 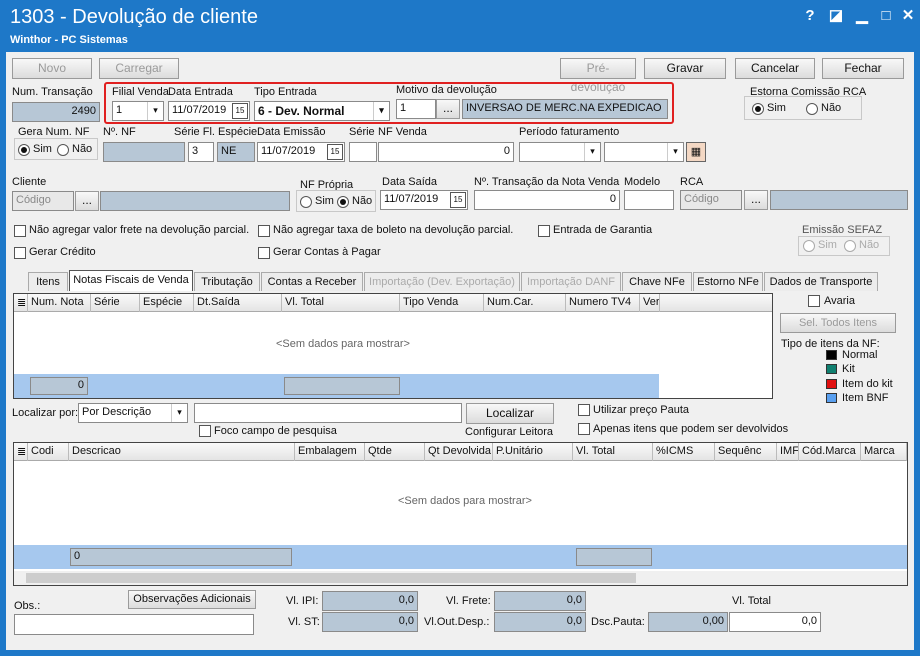 I want to click on col-codi: Codi, so click(x=48, y=452).